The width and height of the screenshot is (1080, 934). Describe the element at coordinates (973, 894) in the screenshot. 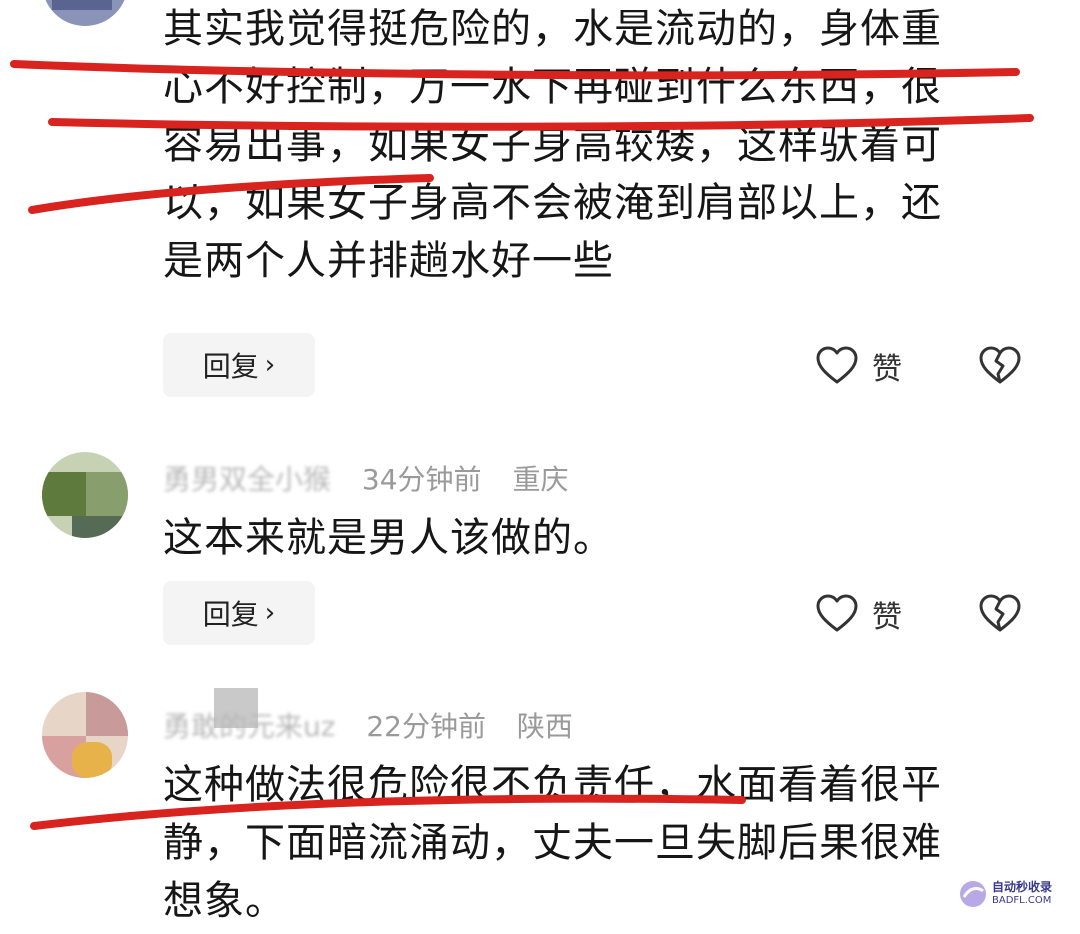

I see `watermark-logo-icon` at that location.